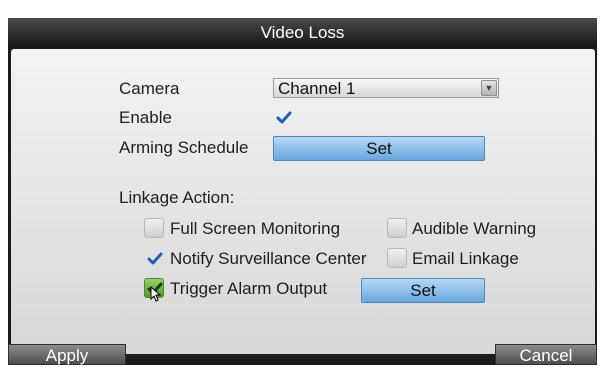  What do you see at coordinates (145, 117) in the screenshot?
I see `enable-label: Enable` at bounding box center [145, 117].